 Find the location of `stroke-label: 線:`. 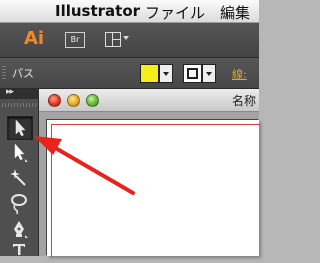

stroke-label: 線: is located at coordinates (239, 74).